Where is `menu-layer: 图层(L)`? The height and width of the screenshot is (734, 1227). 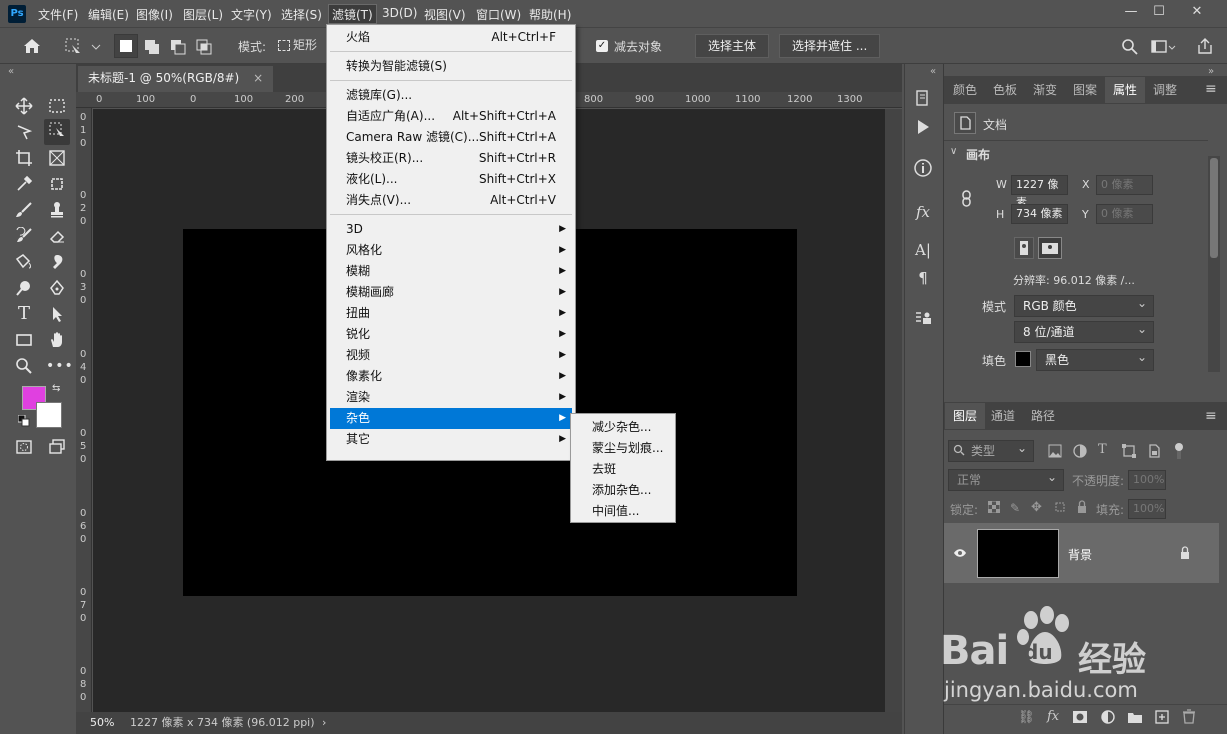 menu-layer: 图层(L) is located at coordinates (203, 14).